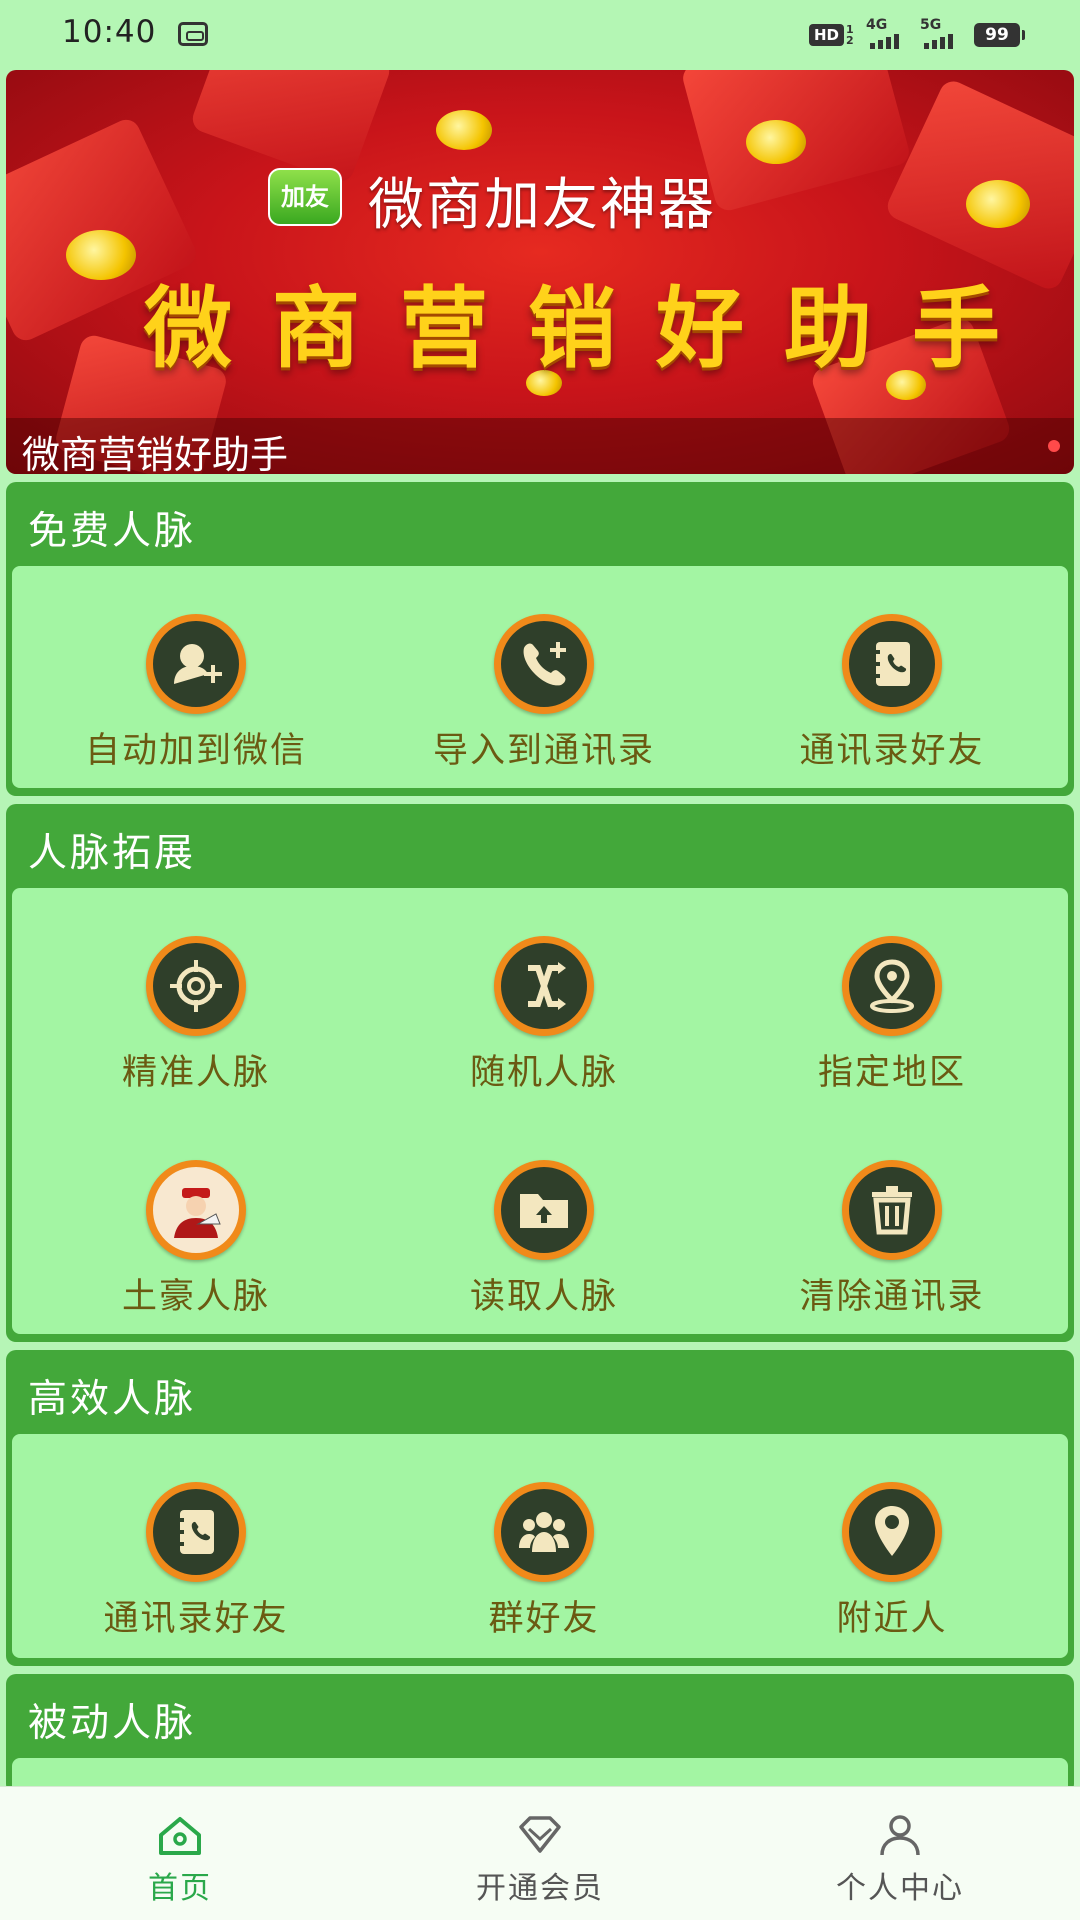 This screenshot has height=1920, width=1080. Describe the element at coordinates (916, 34) in the screenshot. I see `status-indicators: HD 1 2 4G 5G 99` at that location.